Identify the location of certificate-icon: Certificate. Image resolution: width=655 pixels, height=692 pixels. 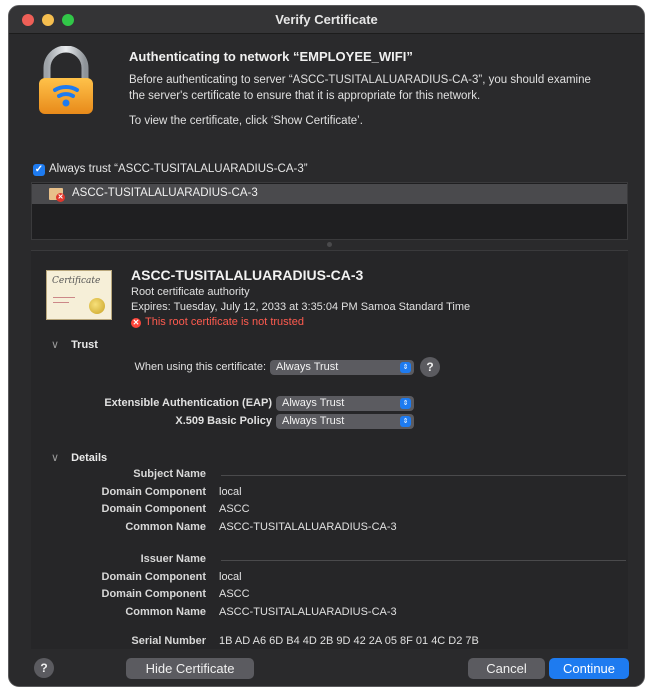
(79, 295).